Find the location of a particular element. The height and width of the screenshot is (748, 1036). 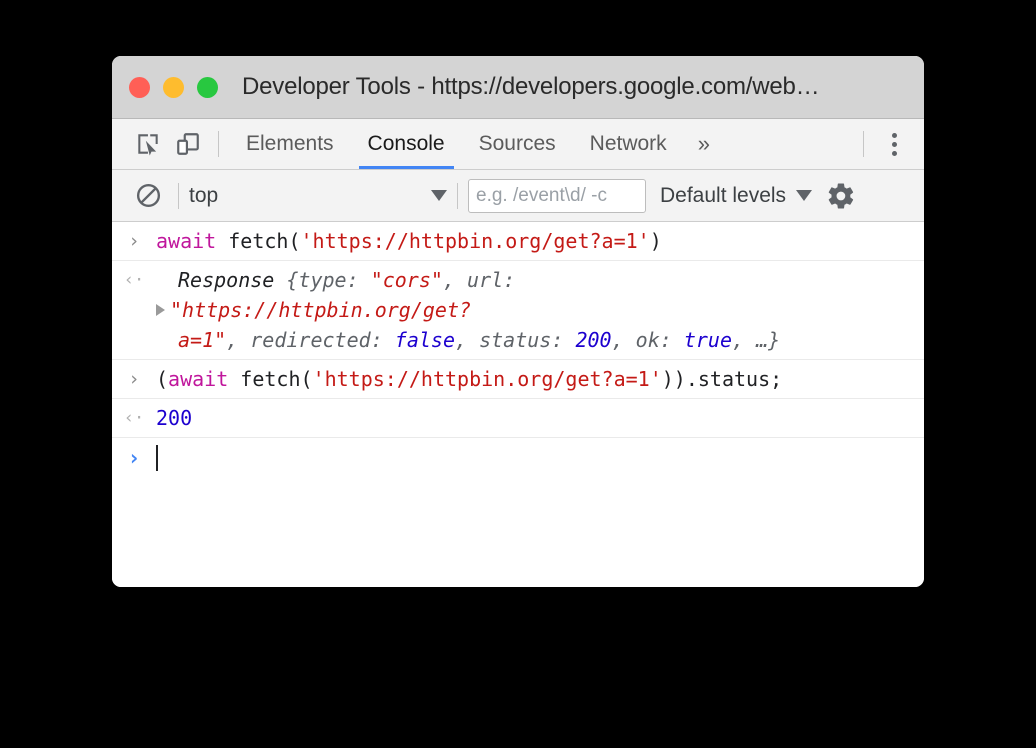

console-prompt: › is located at coordinates (518, 458).